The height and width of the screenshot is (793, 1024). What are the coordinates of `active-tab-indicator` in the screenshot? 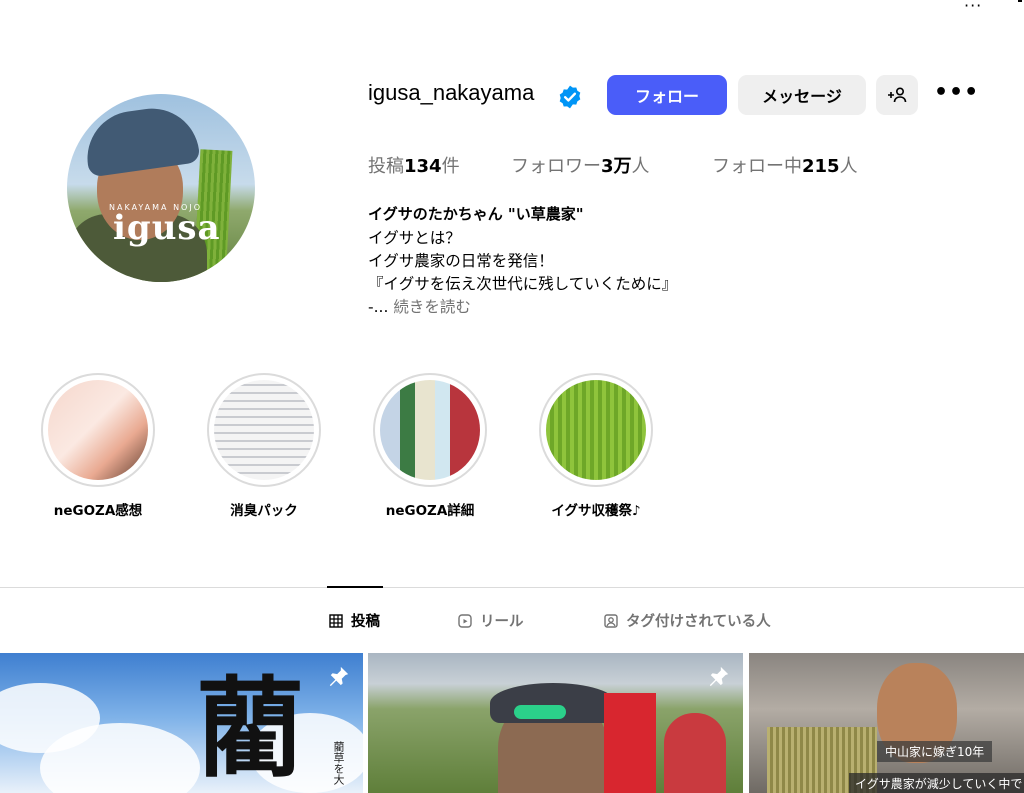 It's located at (355, 587).